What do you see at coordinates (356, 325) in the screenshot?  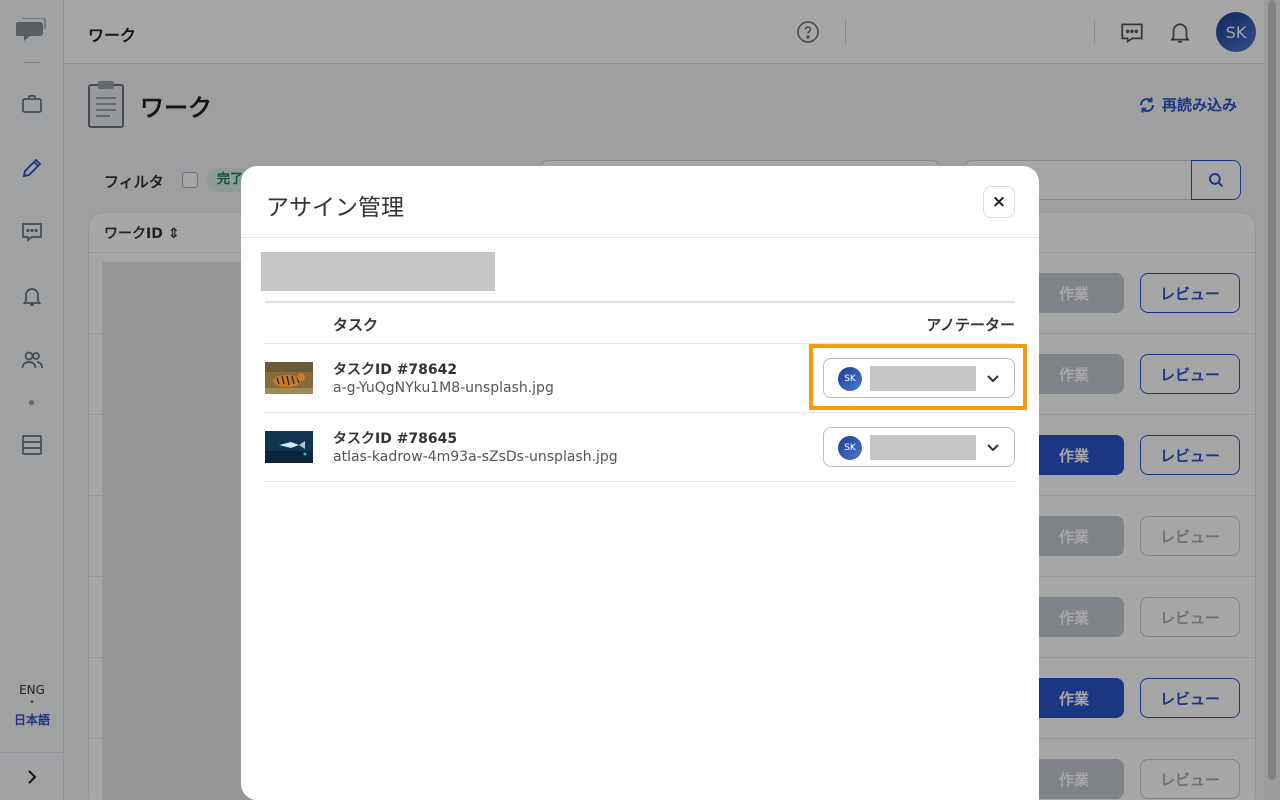 I see `column-header-task: タスク` at bounding box center [356, 325].